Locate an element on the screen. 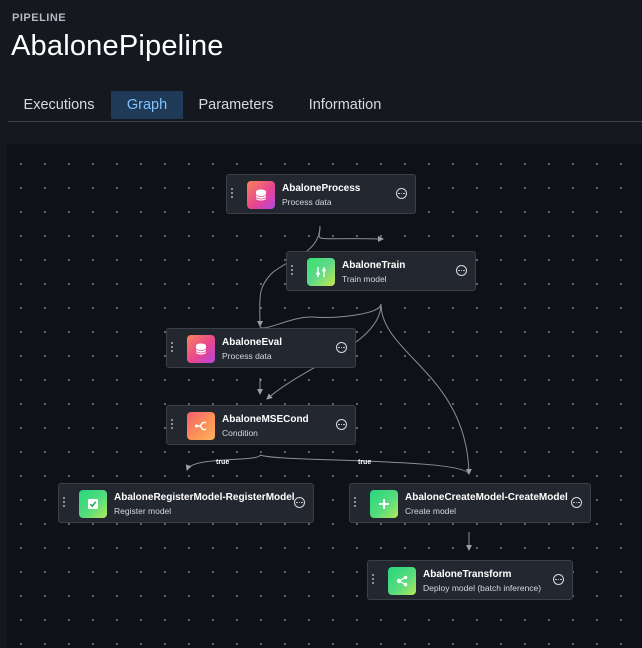  branch-icon is located at coordinates (201, 426).